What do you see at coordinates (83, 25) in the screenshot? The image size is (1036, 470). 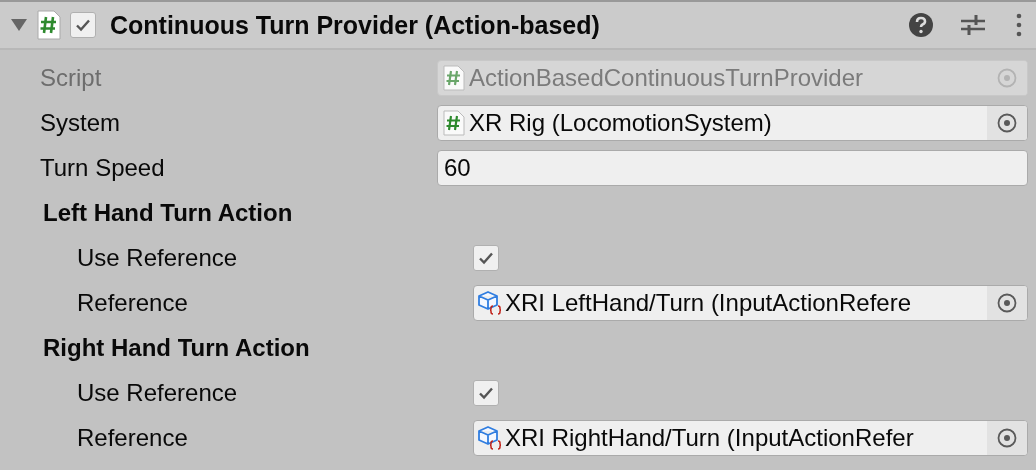 I see `enabled-checkbox` at bounding box center [83, 25].